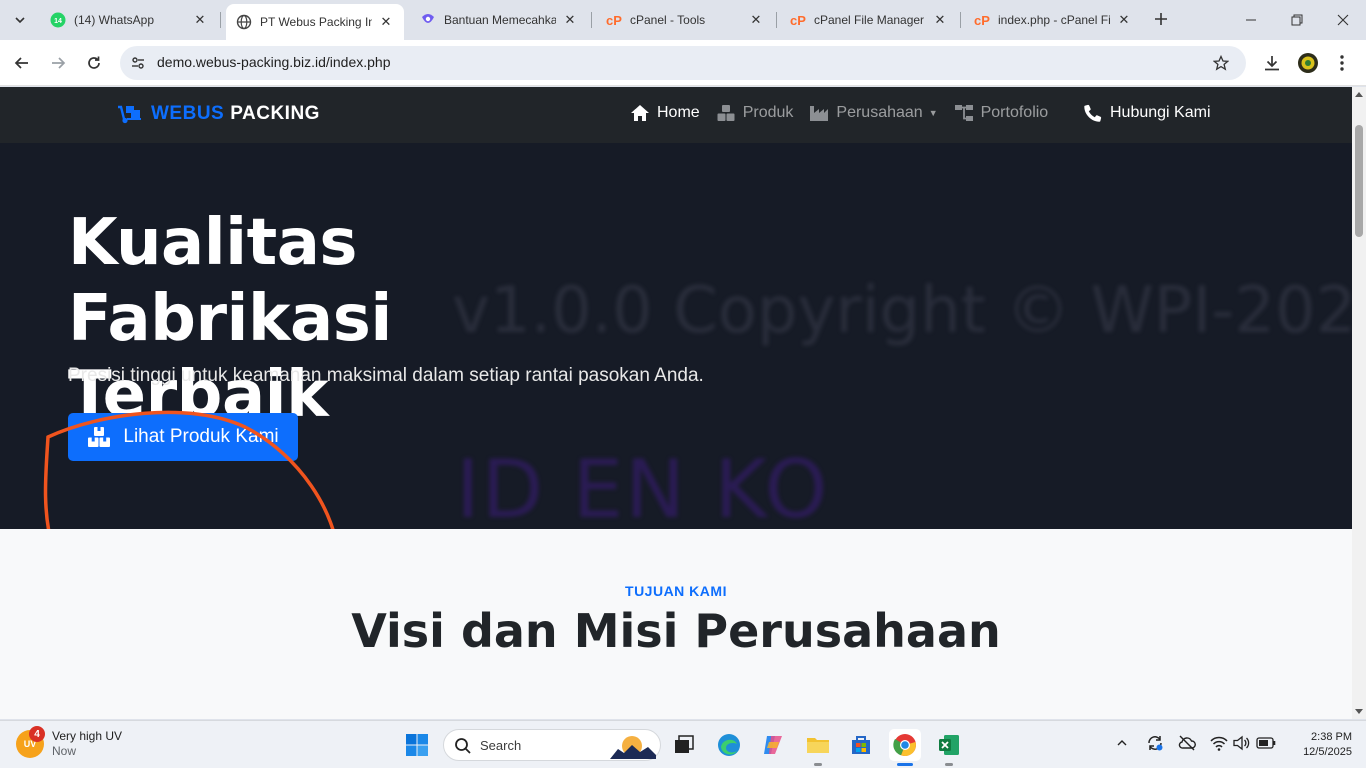 This screenshot has width=1366, height=768. I want to click on nav-home: Home, so click(665, 113).